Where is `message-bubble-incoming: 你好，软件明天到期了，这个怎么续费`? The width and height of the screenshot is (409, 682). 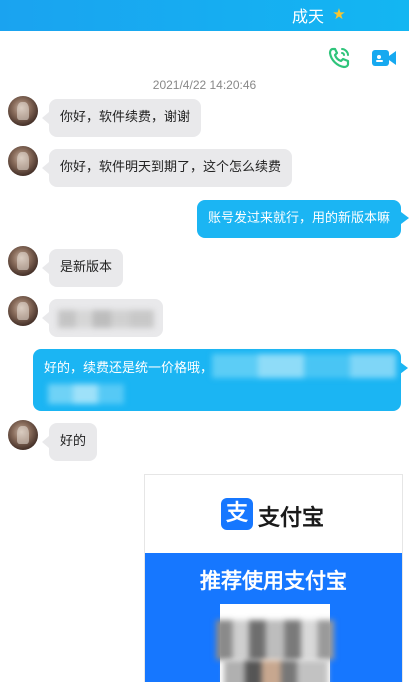 message-bubble-incoming: 你好，软件明天到期了，这个怎么续费 is located at coordinates (171, 168).